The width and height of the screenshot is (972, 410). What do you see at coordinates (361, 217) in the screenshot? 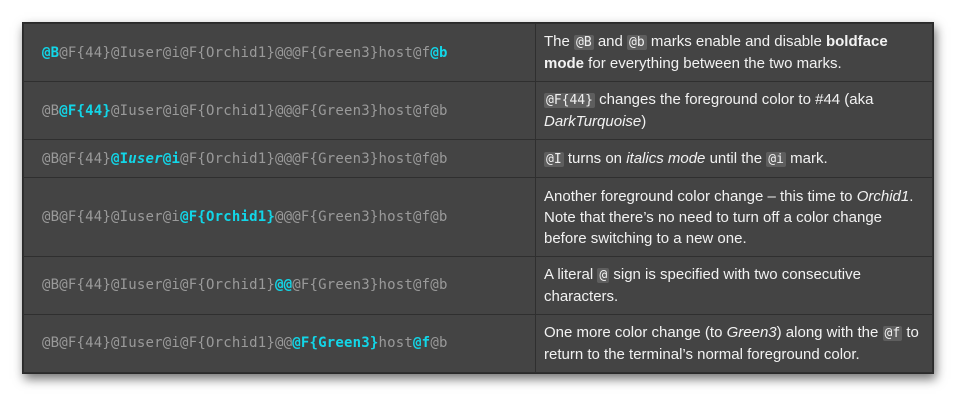
I see `code-text: @@@F{Green3}host@f@b` at bounding box center [361, 217].